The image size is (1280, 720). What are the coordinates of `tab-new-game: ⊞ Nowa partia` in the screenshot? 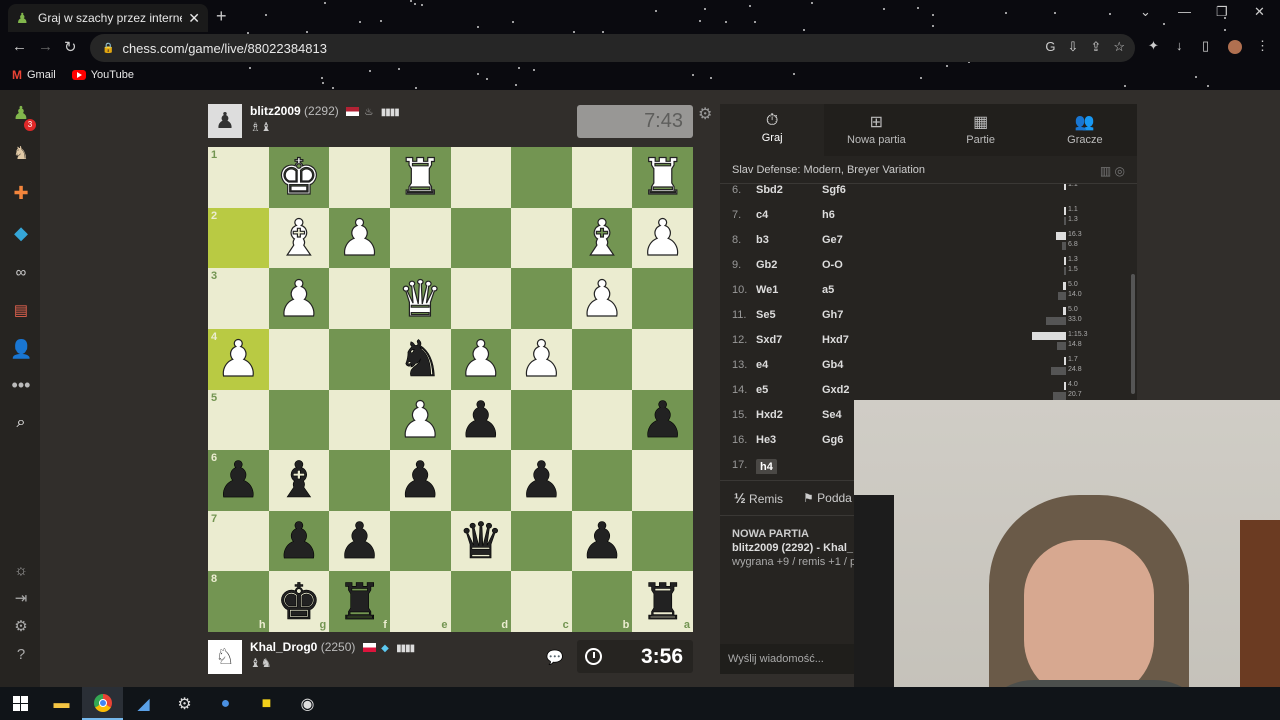 It's located at (876, 130).